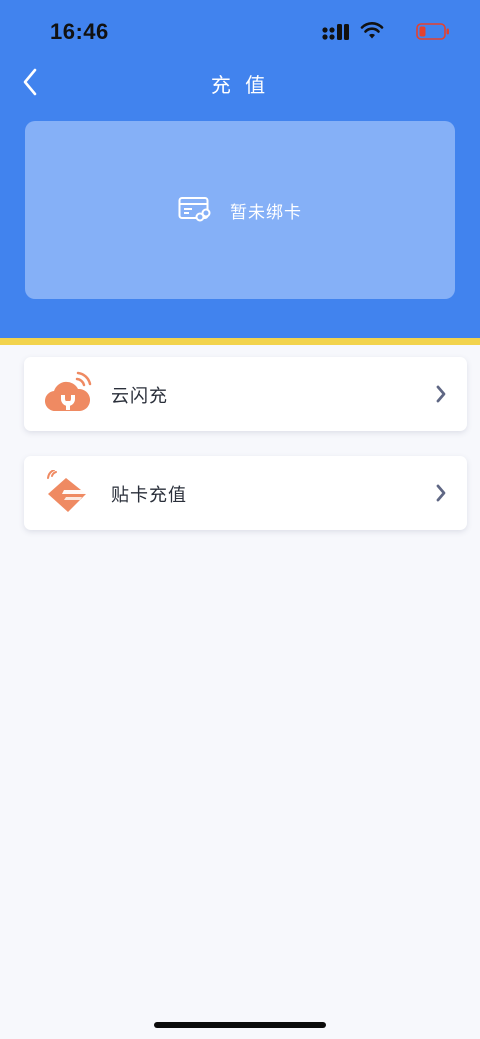 The image size is (480, 1039). I want to click on bind-card-status: 暂未绑卡, so click(266, 212).